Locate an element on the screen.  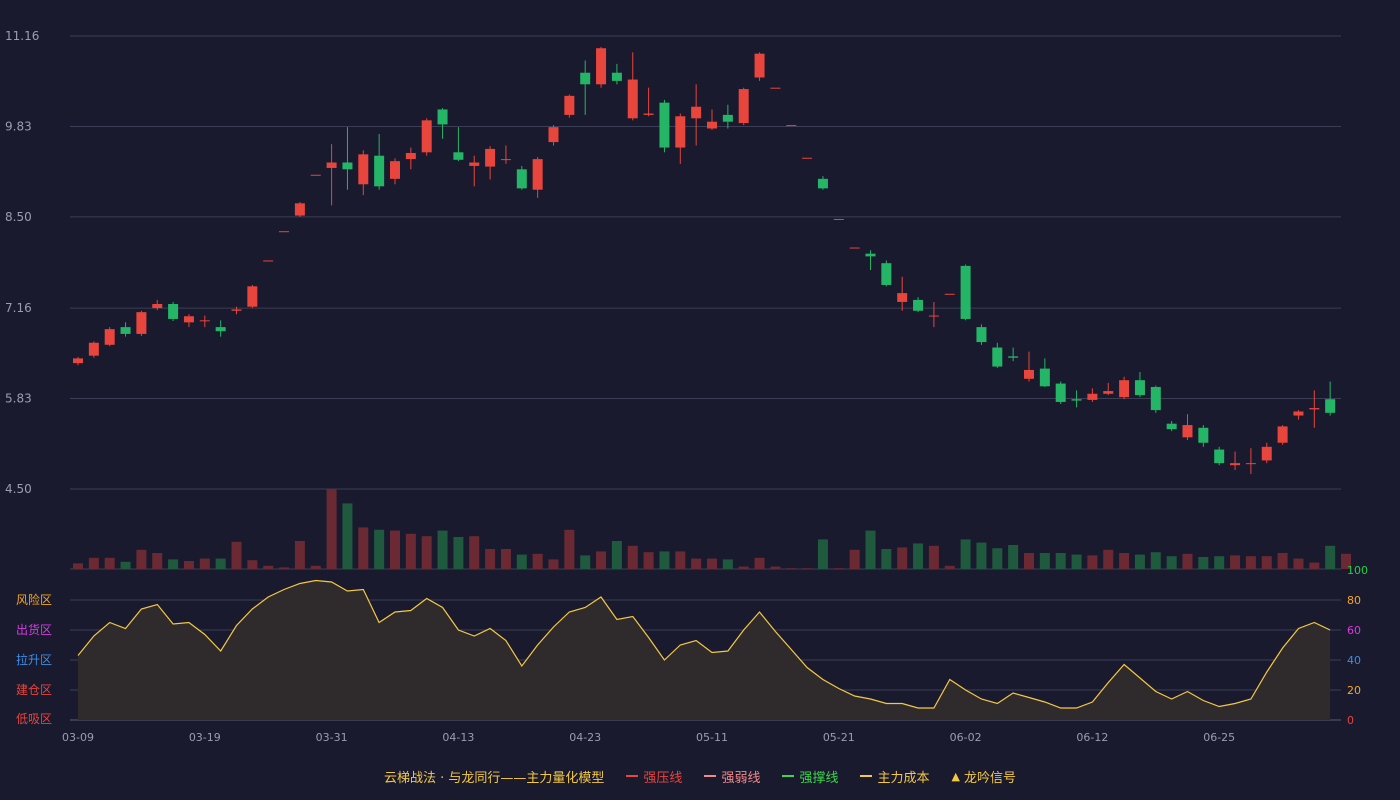
legend-item-dragon-signal: ▲ 龙吟信号 is located at coordinates (983, 776).